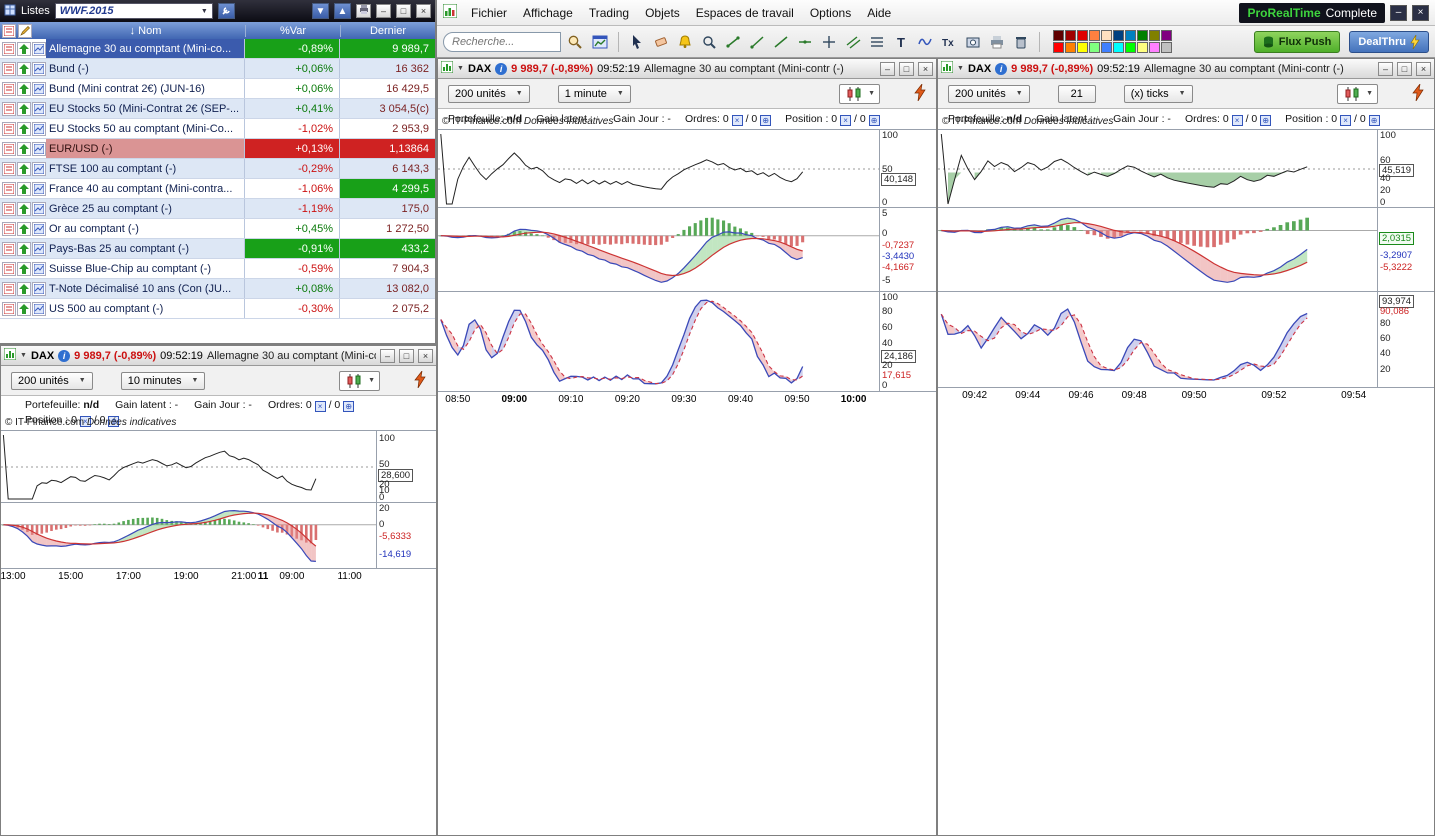 This screenshot has width=1435, height=836. I want to click on tool-text-icon: T, so click(901, 42).